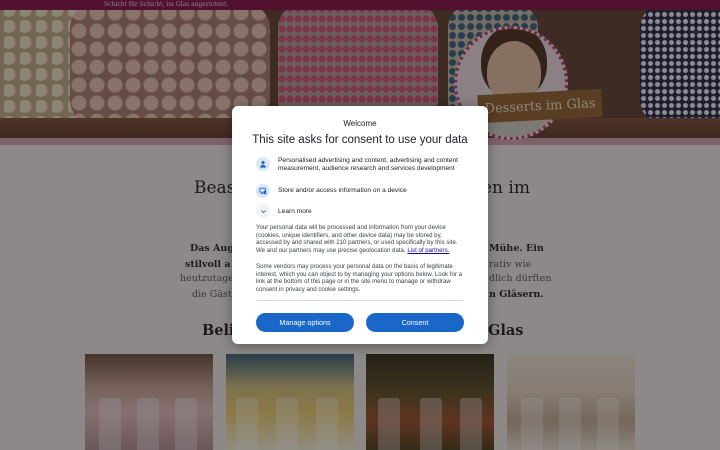 This screenshot has height=450, width=720. What do you see at coordinates (360, 123) in the screenshot?
I see `dialog-welcome: Welcome` at bounding box center [360, 123].